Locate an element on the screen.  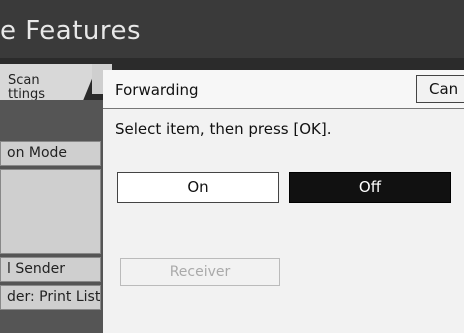
tab-scan-settings-label: Scan ttings is located at coordinates (26, 88).